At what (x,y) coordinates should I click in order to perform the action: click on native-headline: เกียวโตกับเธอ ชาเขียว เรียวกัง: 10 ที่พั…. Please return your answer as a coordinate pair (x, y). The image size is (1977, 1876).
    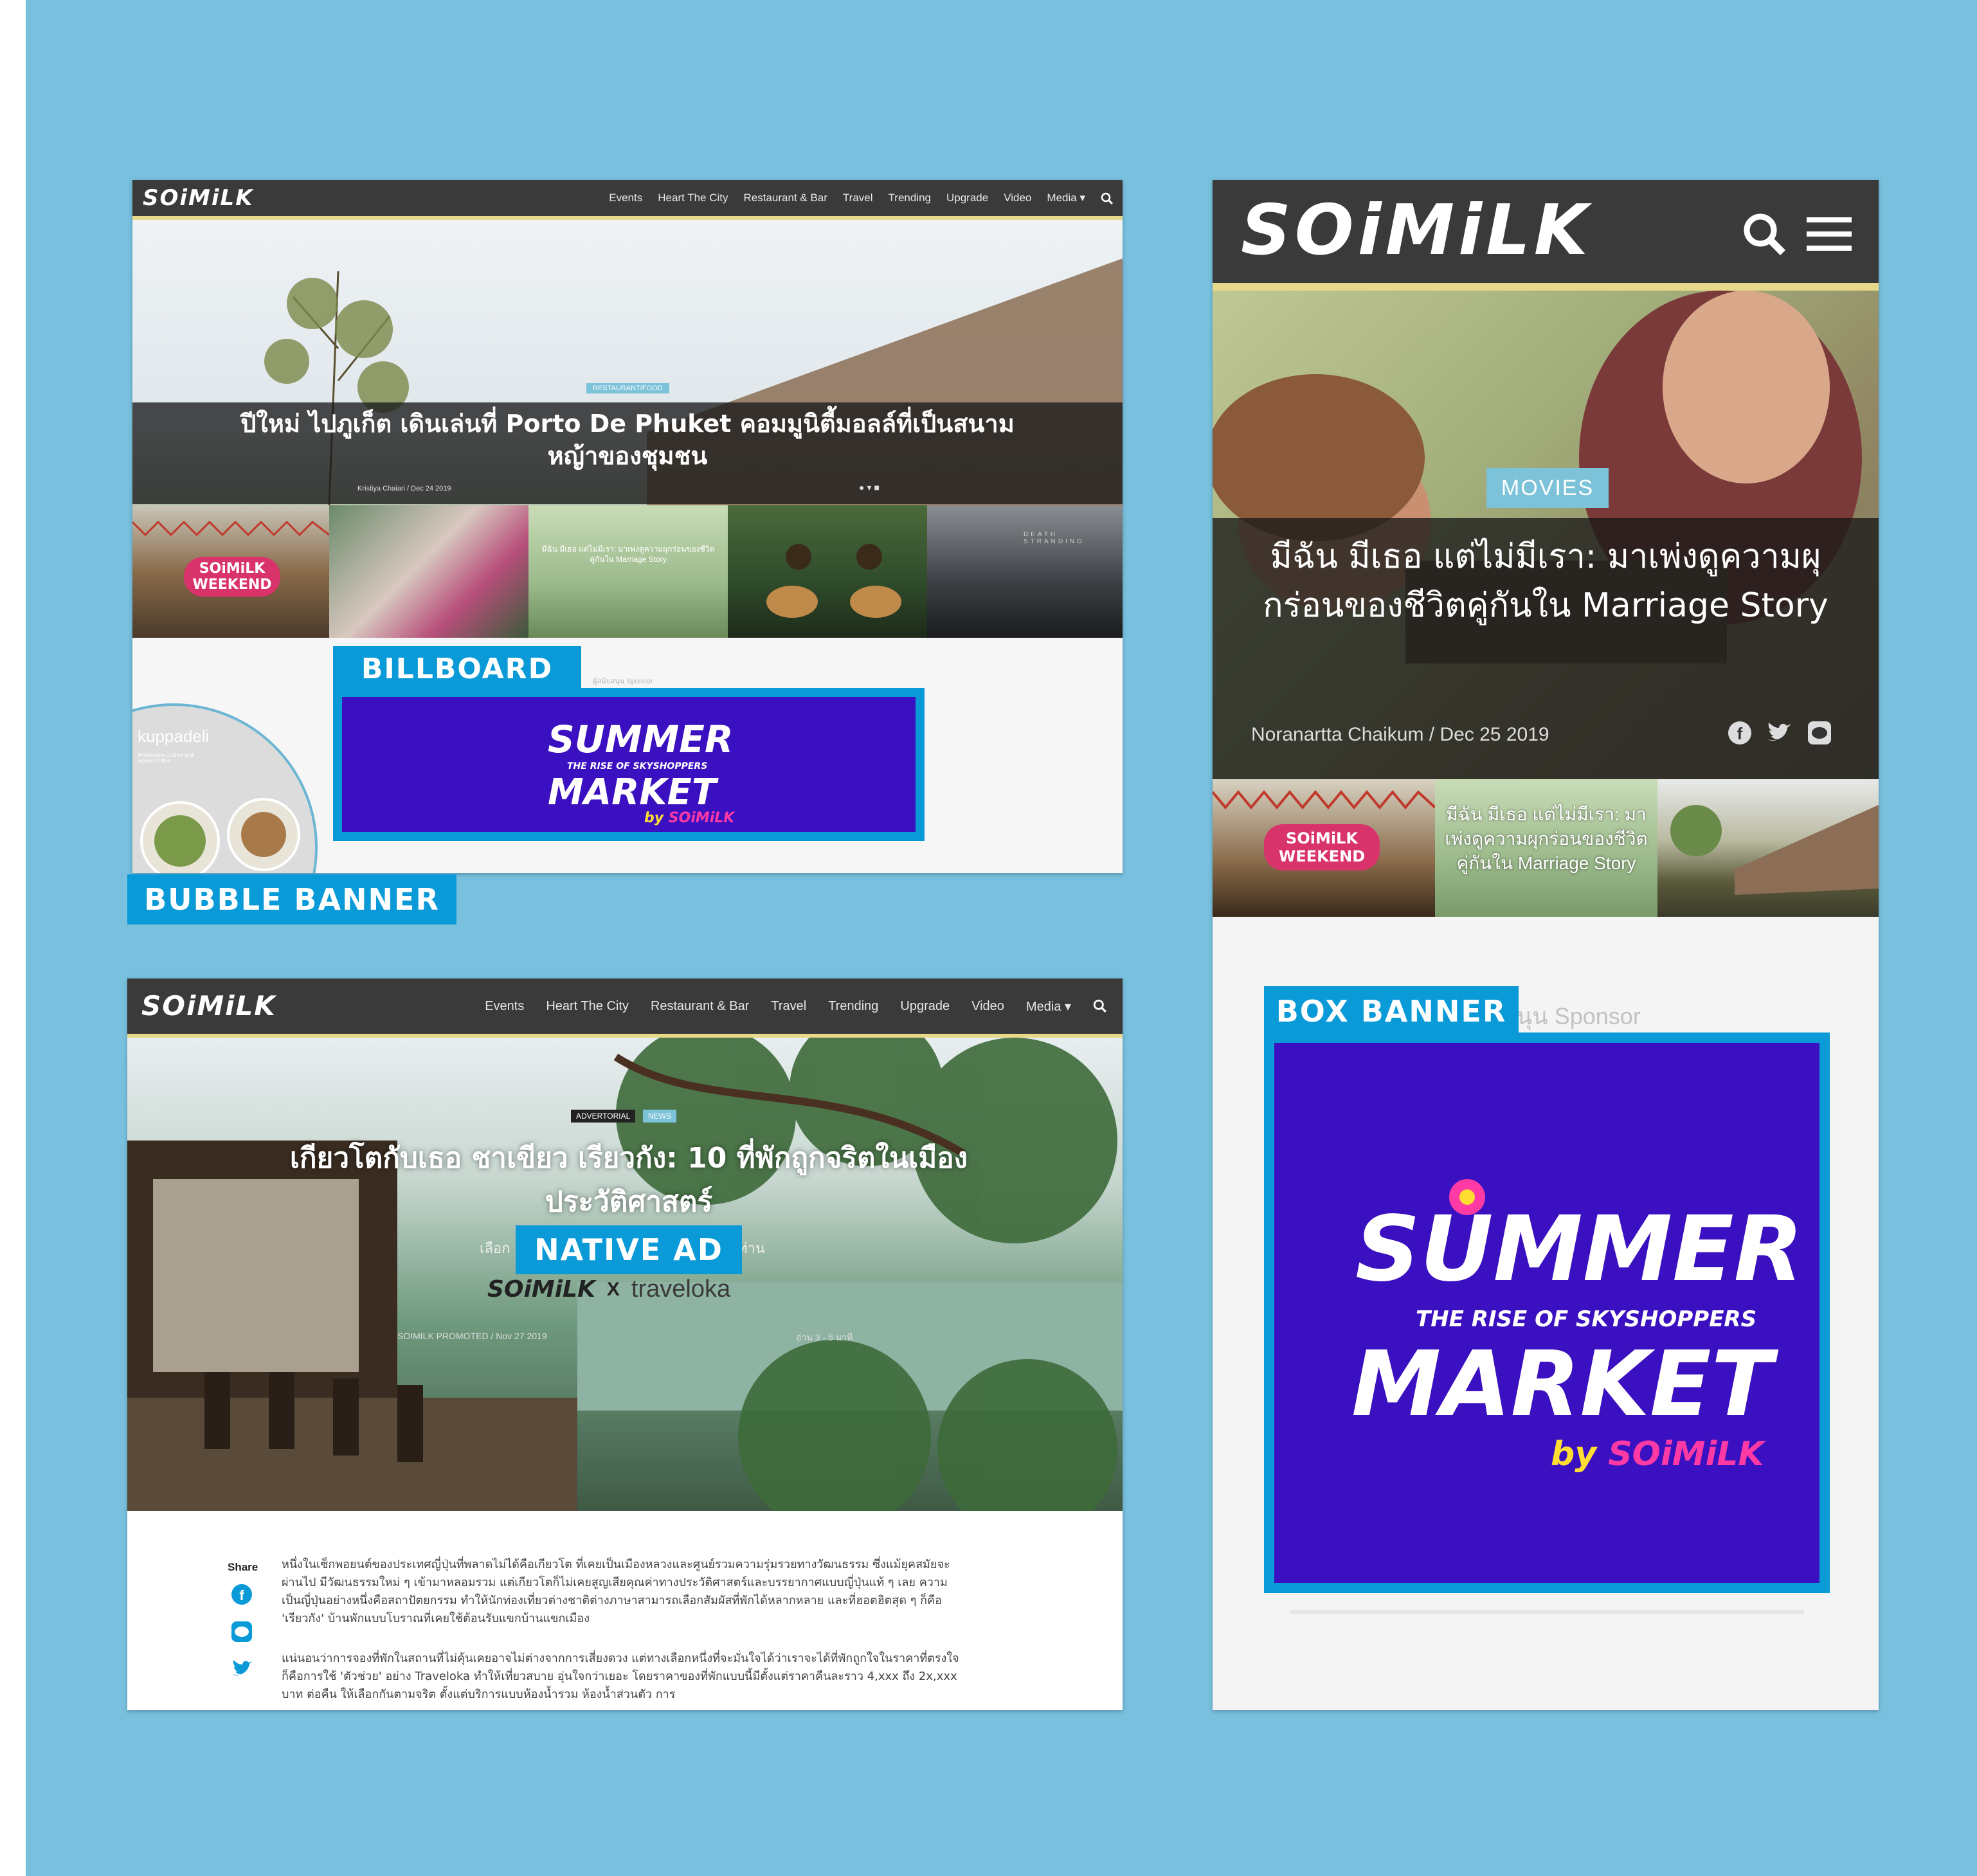
    Looking at the image, I should click on (629, 1180).